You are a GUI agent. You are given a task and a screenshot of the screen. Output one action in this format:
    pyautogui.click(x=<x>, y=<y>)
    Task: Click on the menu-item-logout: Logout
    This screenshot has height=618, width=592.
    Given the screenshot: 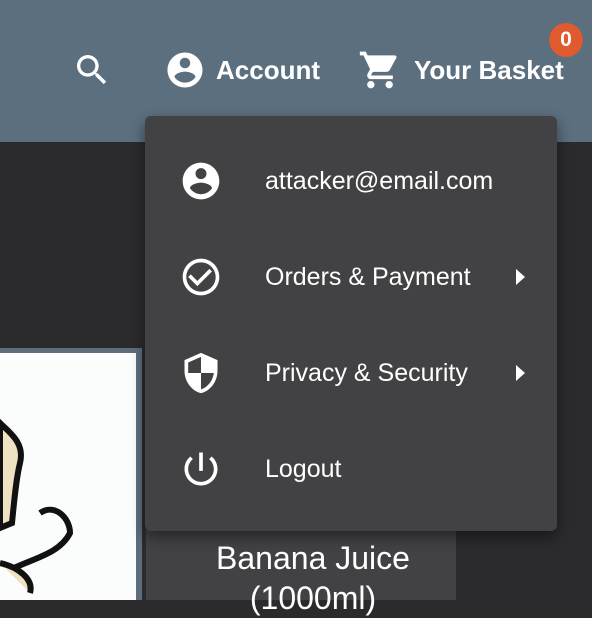 What is the action you would take?
    pyautogui.click(x=351, y=469)
    